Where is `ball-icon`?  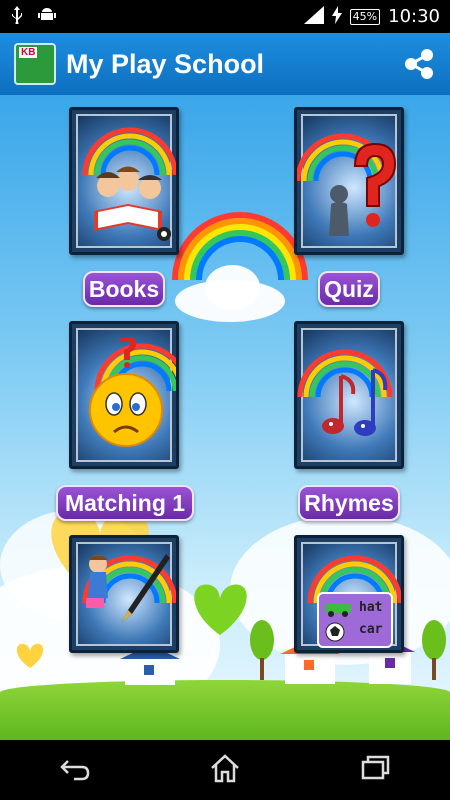
ball-icon is located at coordinates (335, 632).